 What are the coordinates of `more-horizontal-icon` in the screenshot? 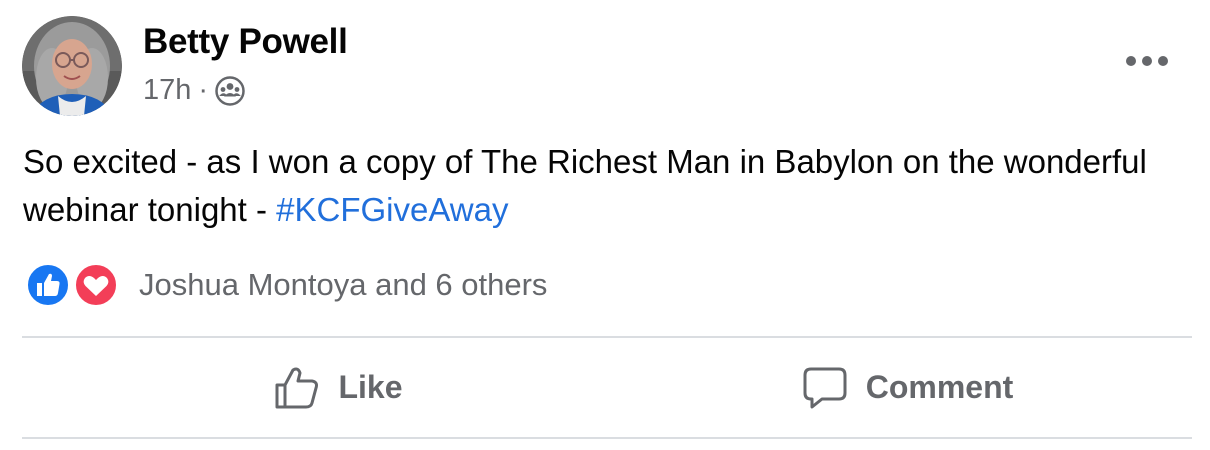 It's located at (1147, 61).